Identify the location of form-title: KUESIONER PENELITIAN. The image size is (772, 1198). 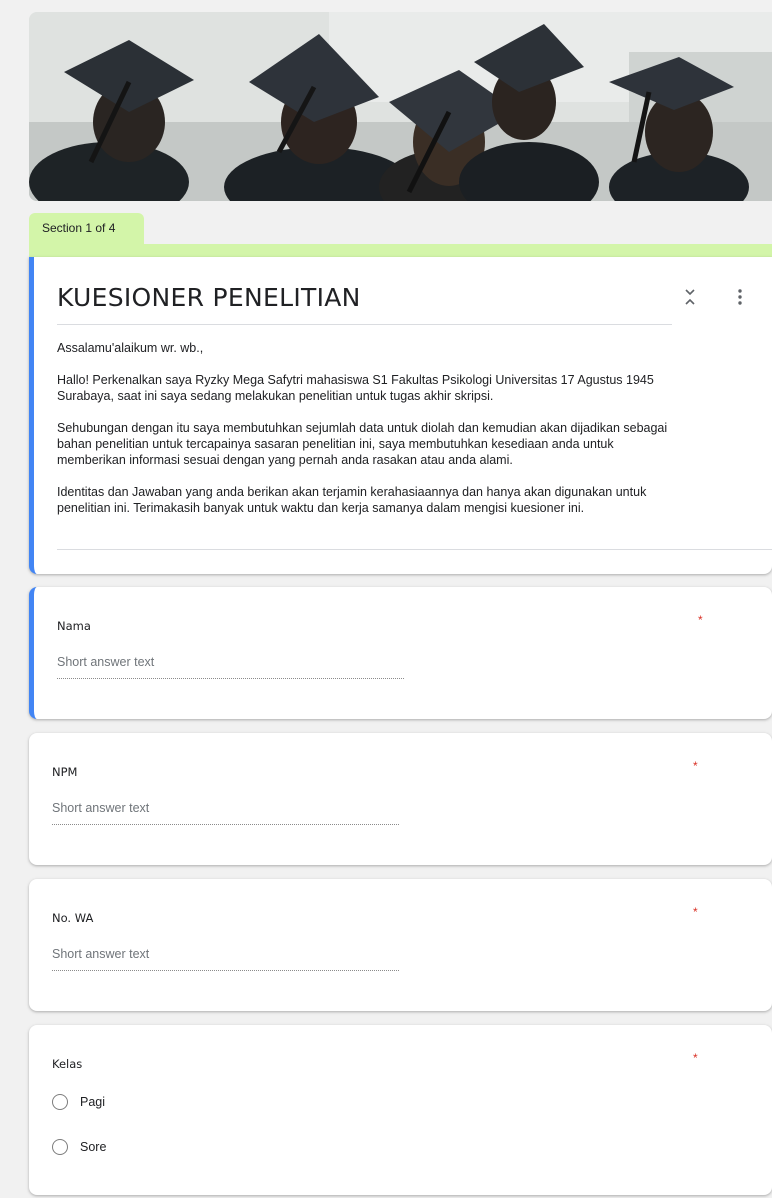
(209, 297).